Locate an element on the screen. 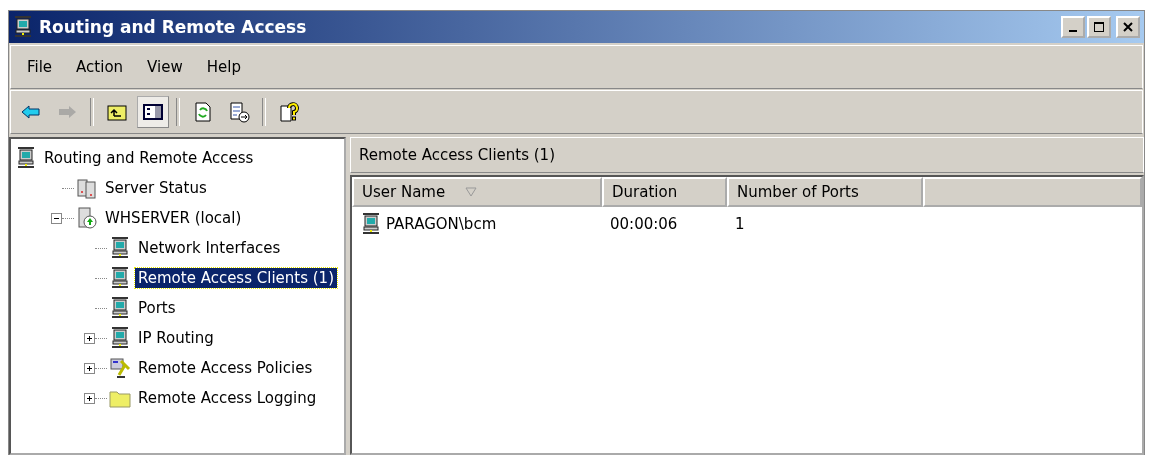  tree-item: Remote Access Logging is located at coordinates (227, 398).